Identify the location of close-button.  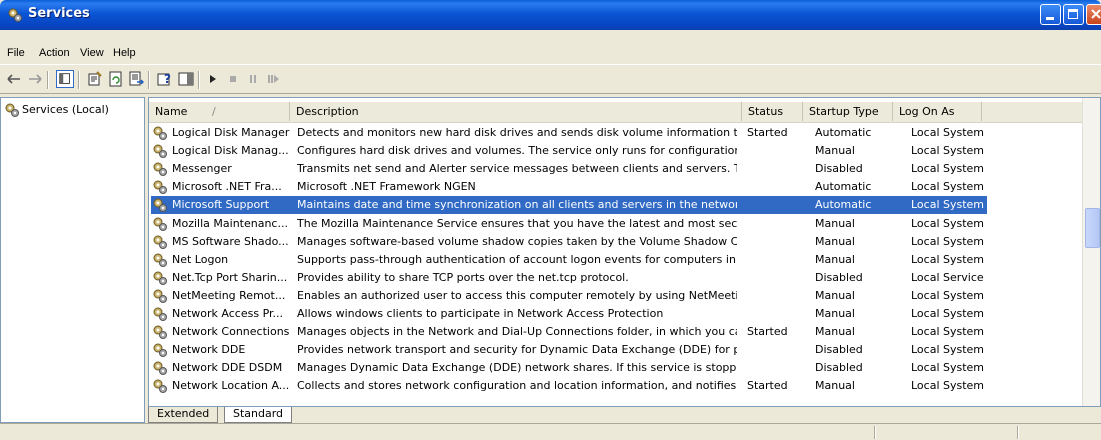
(1093, 14).